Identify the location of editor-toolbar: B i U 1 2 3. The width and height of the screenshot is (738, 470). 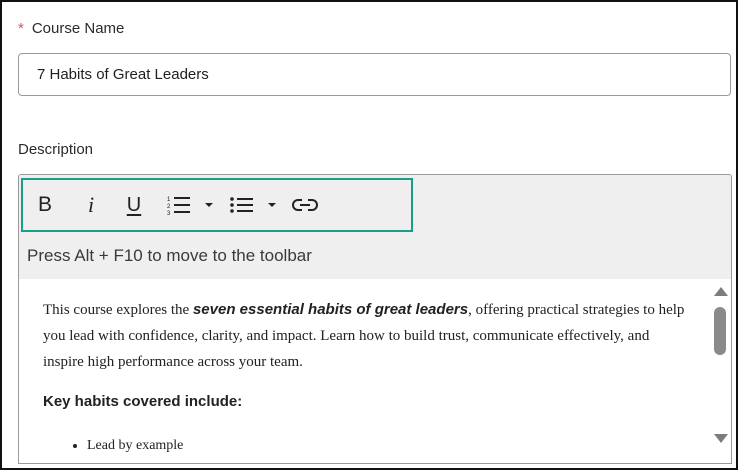
(217, 205).